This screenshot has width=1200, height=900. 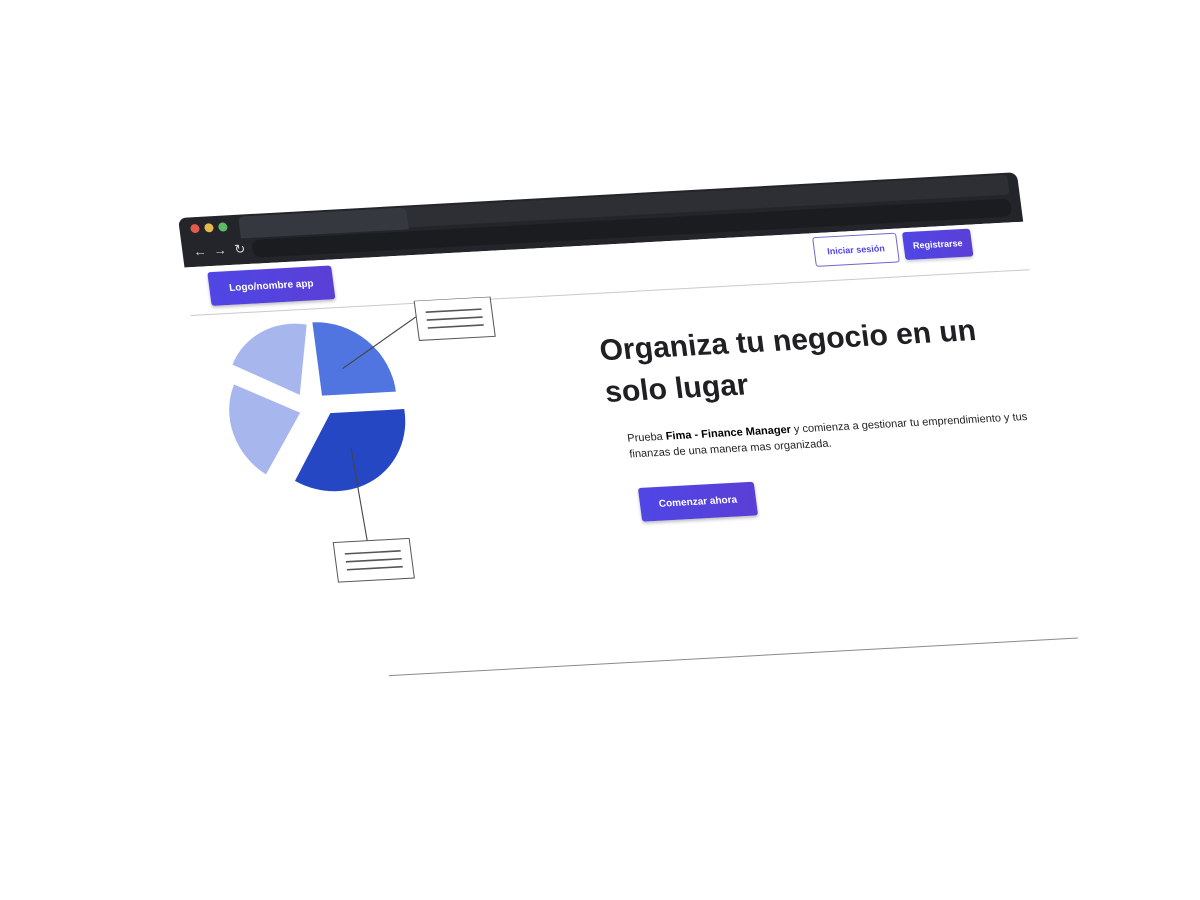 I want to click on pie-slice-light-left, so click(x=265, y=429).